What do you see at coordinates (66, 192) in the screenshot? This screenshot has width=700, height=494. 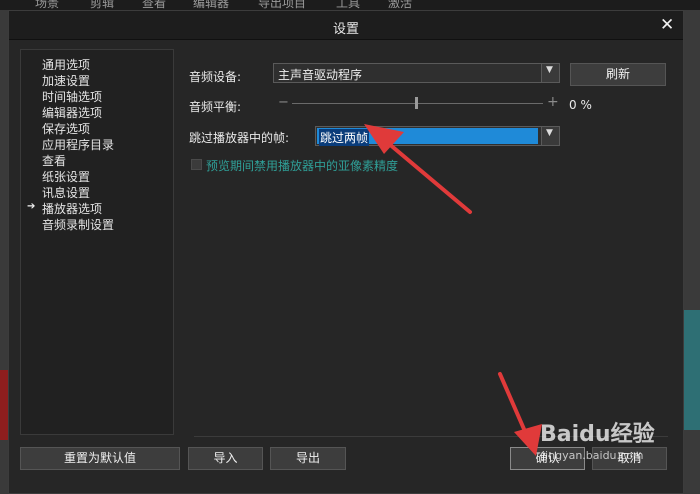 I see `category-messages: 讯息设置` at bounding box center [66, 192].